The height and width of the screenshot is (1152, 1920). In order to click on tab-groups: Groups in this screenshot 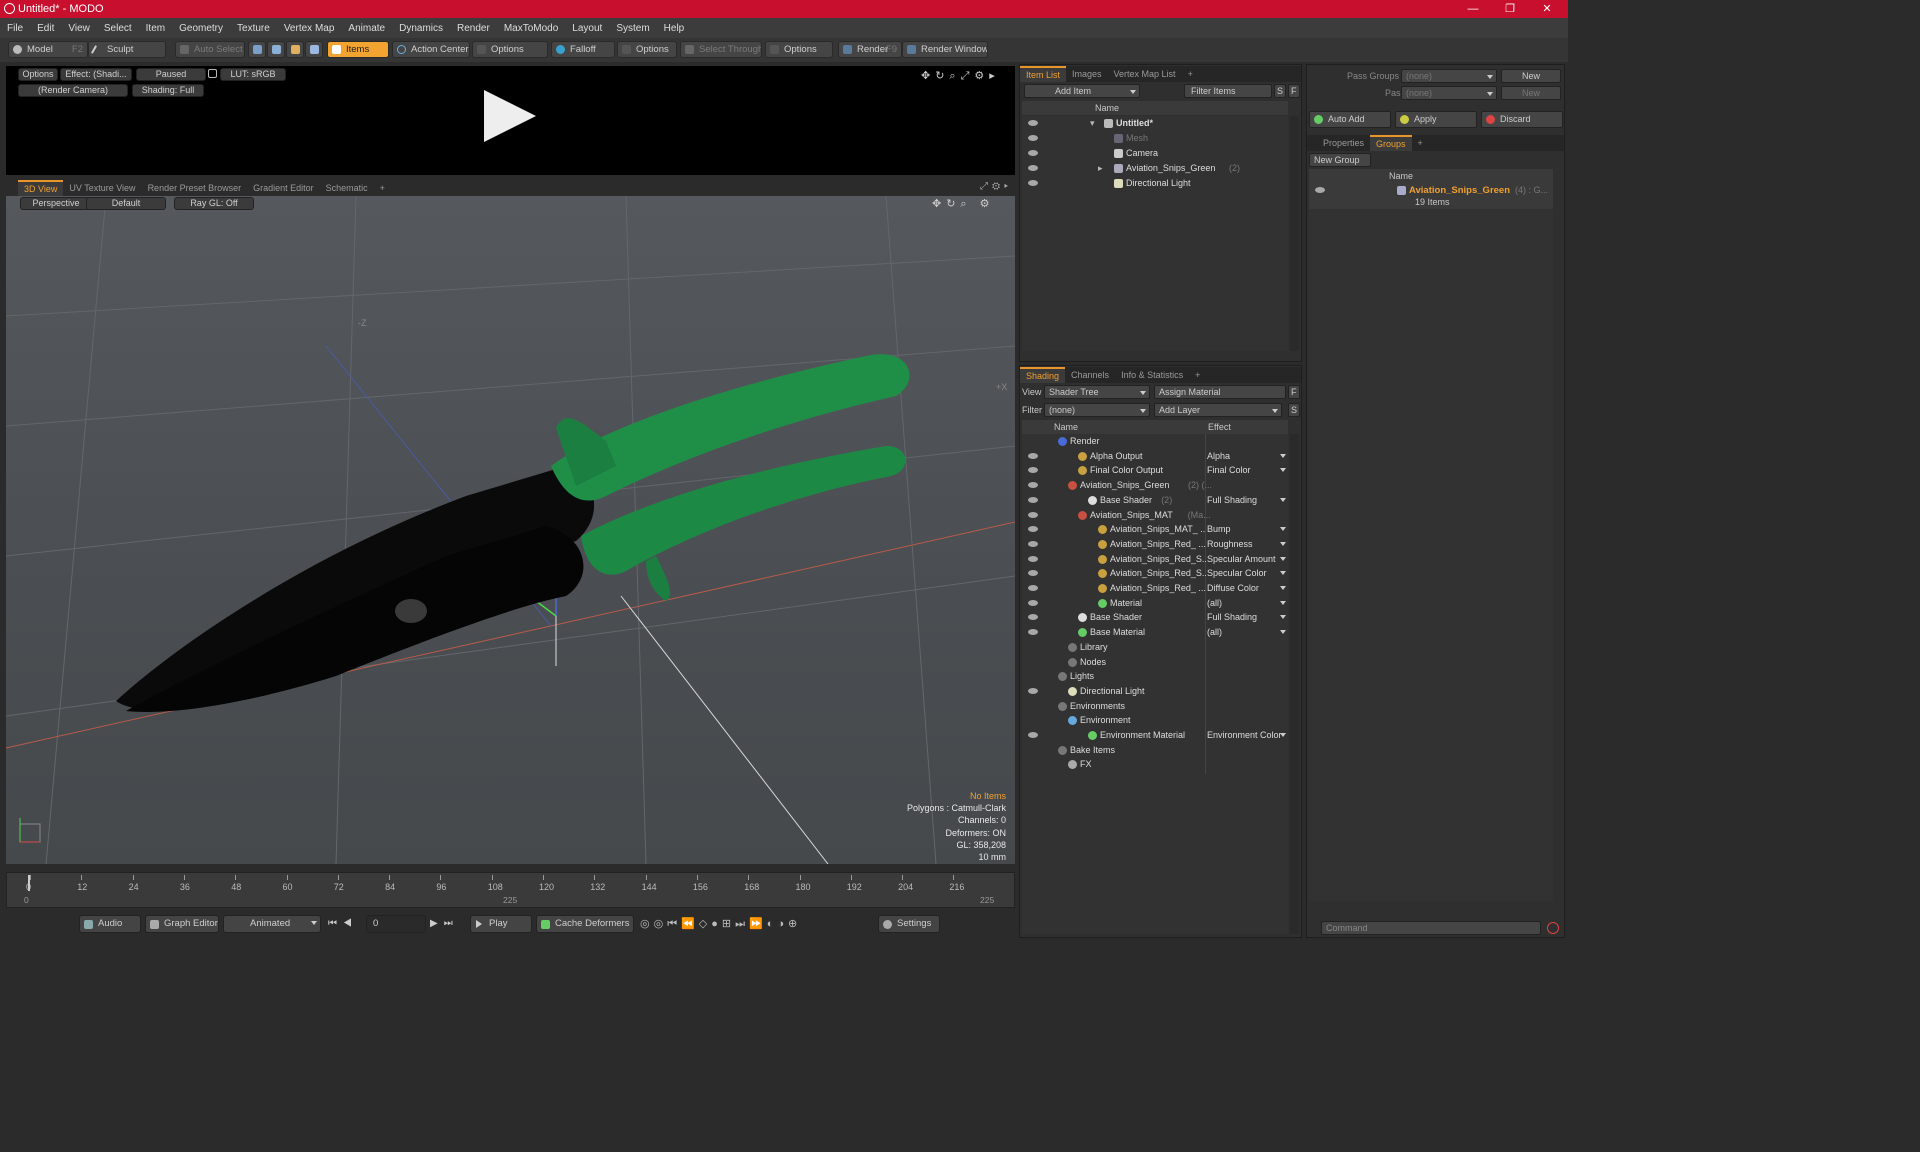, I will do `click(1391, 143)`.